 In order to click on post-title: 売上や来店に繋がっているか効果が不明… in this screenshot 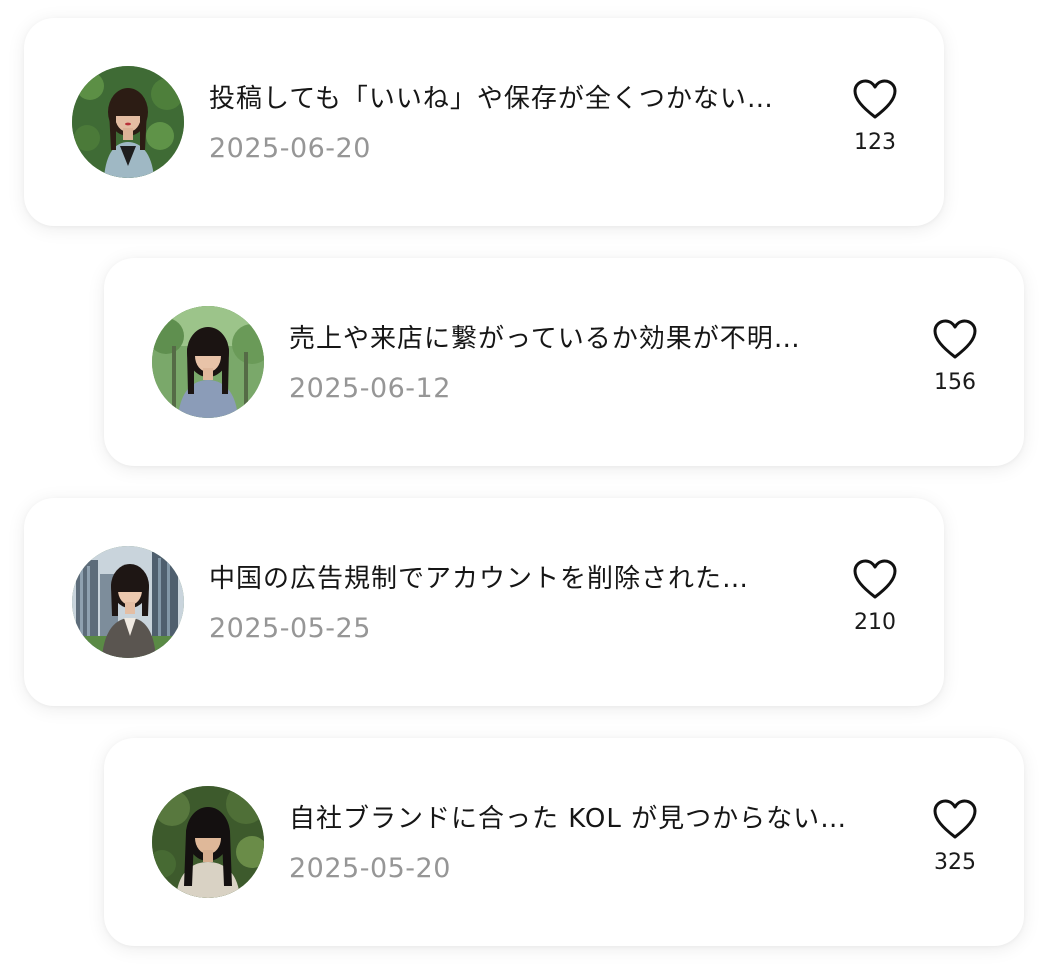, I will do `click(599, 339)`.